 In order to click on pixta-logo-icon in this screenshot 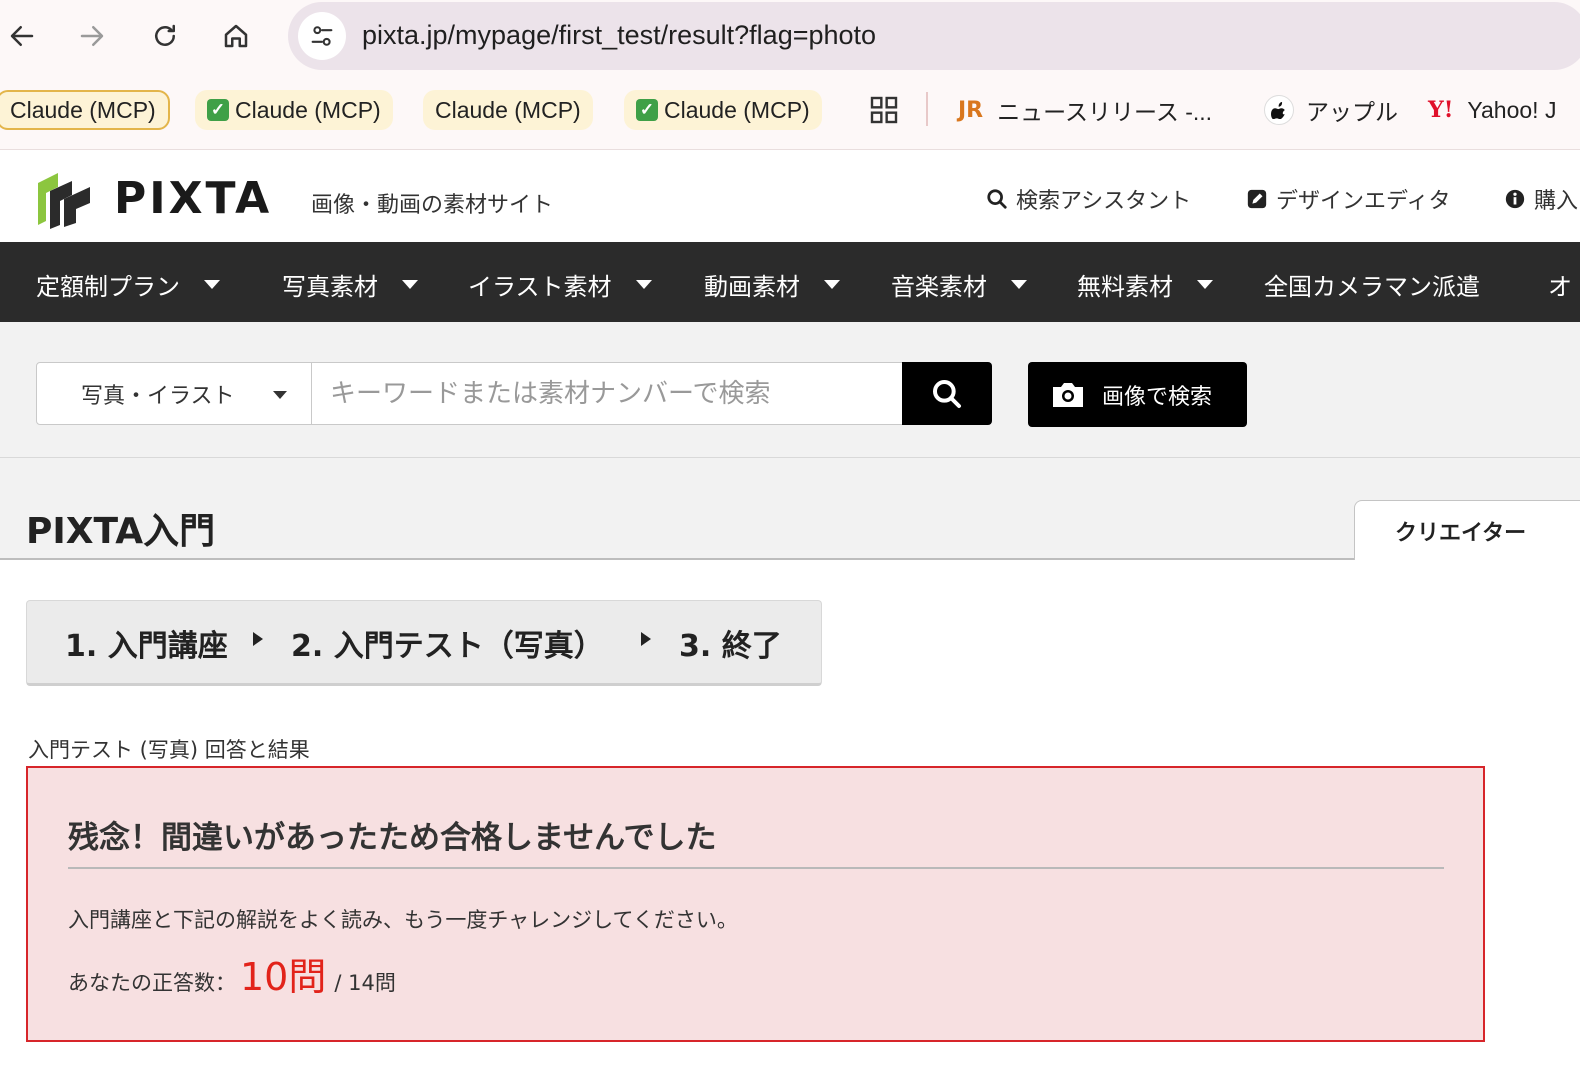, I will do `click(64, 201)`.